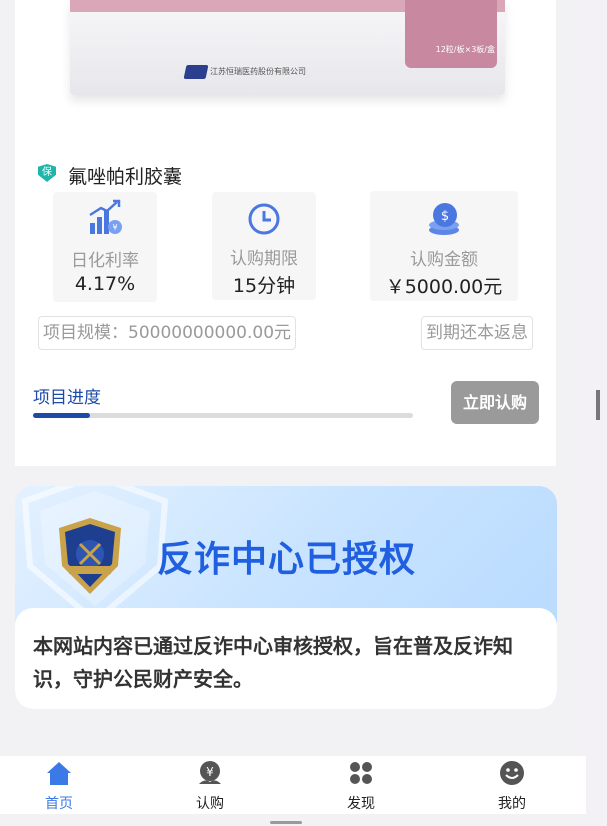 The image size is (607, 826). Describe the element at coordinates (512, 804) in the screenshot. I see `tab-label: 我的` at that location.